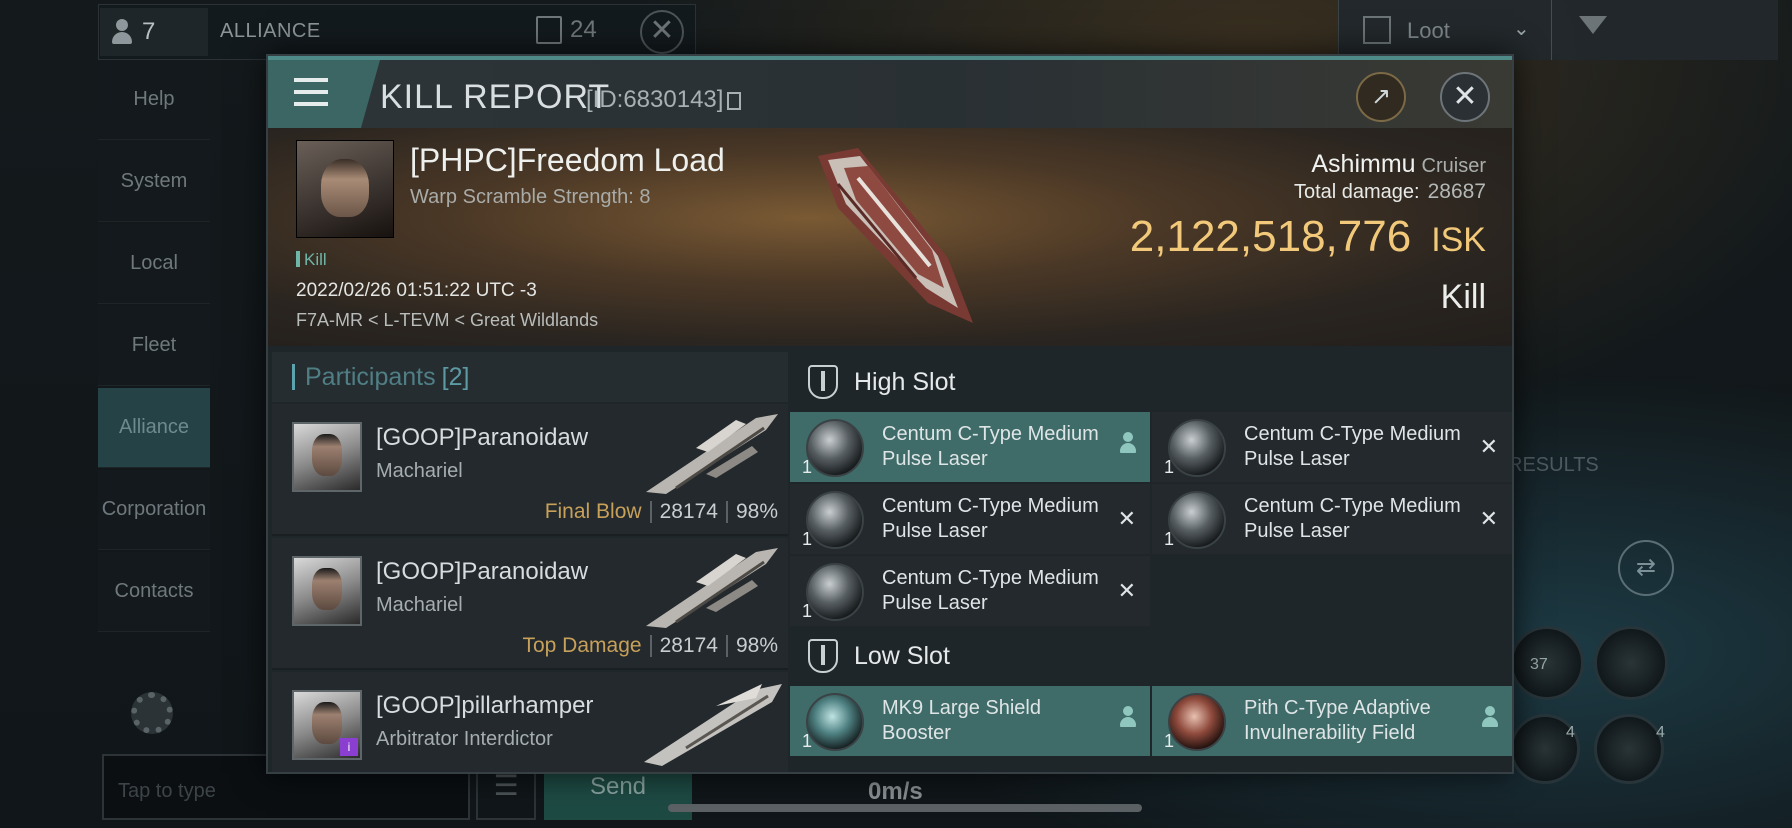  What do you see at coordinates (734, 100) in the screenshot?
I see `copy-icon` at bounding box center [734, 100].